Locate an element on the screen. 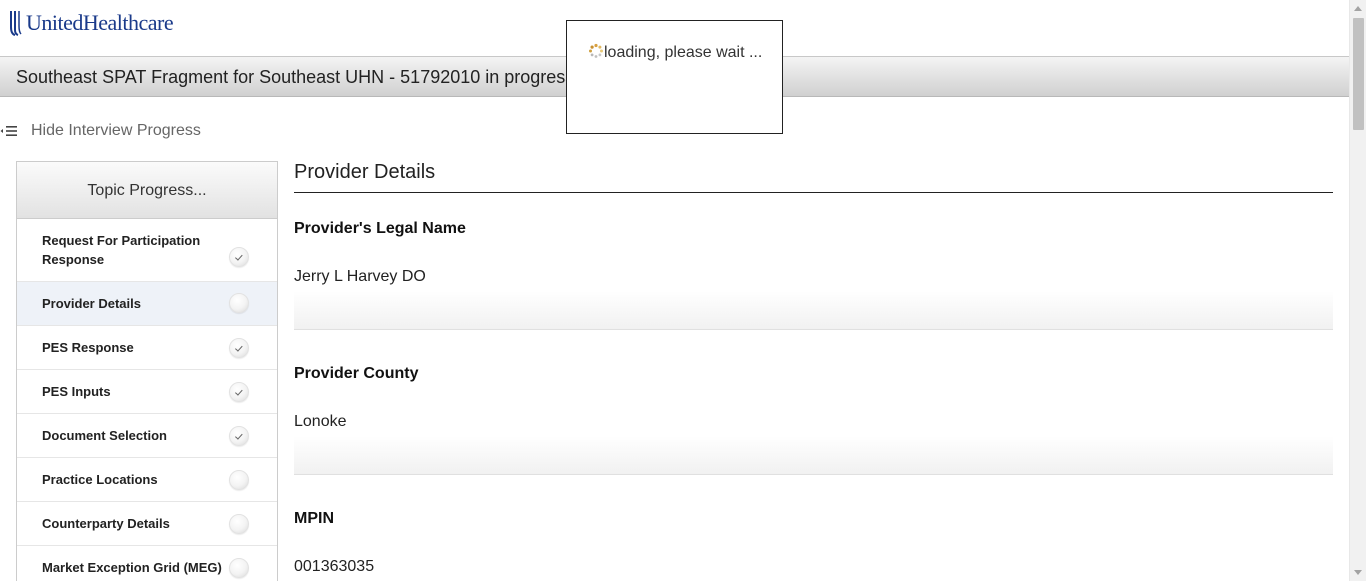 Image resolution: width=1366 pixels, height=581 pixels. field-label: Provider County is located at coordinates (356, 373).